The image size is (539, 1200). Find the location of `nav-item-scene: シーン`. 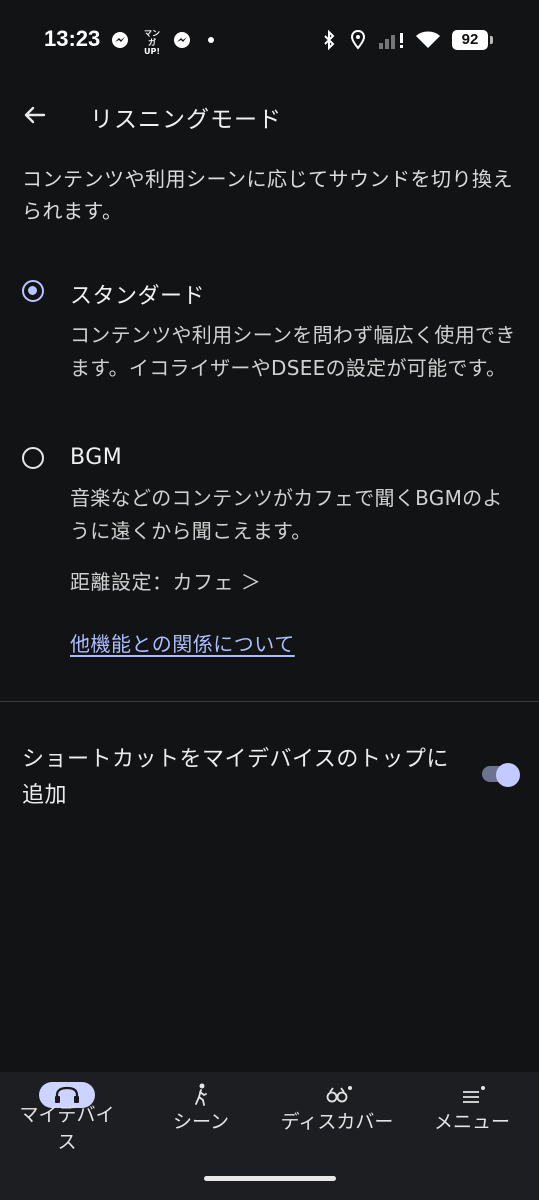

nav-item-scene: シーン is located at coordinates (201, 1122).